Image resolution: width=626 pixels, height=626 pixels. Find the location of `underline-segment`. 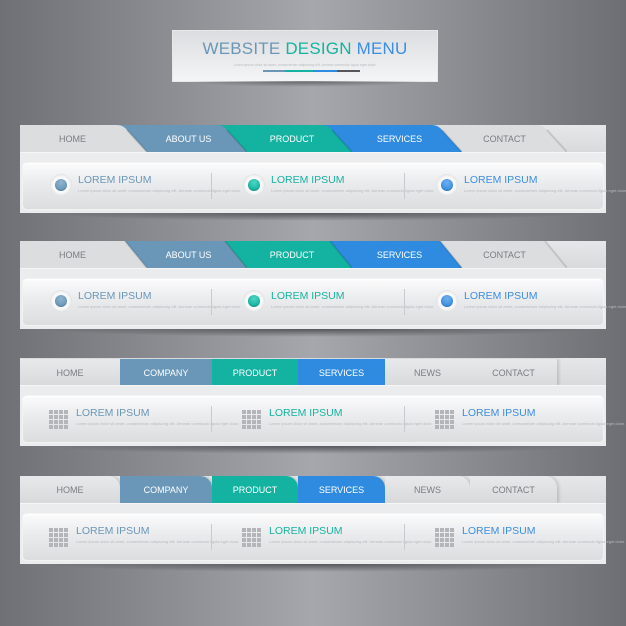

underline-segment is located at coordinates (325, 71).